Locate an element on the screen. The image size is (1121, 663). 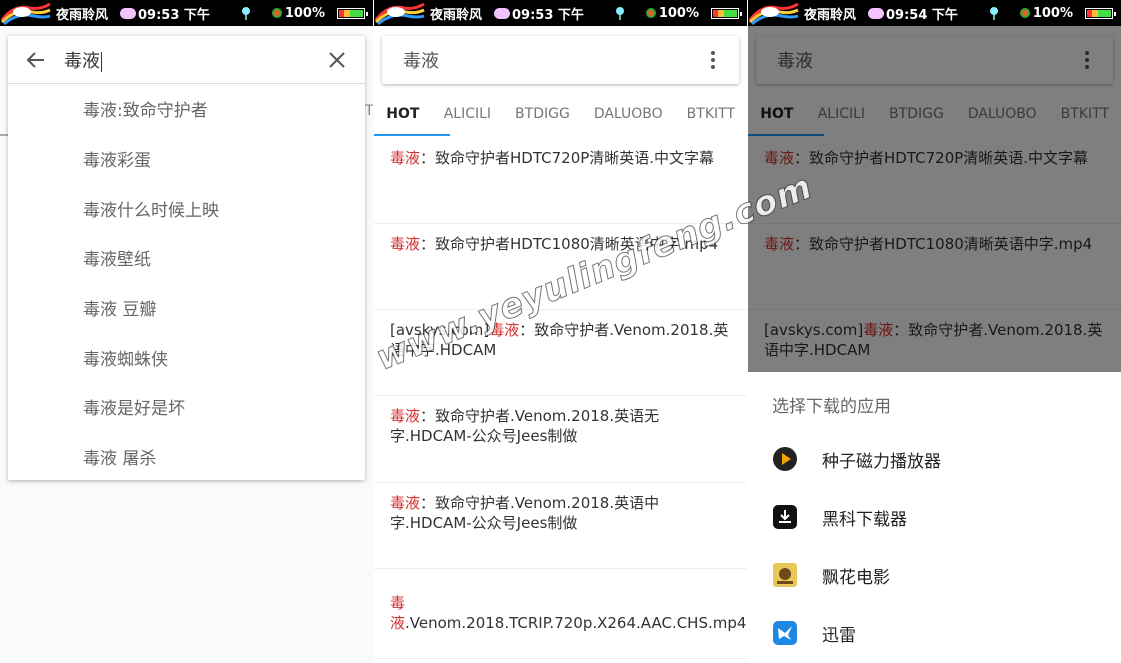
tab-hint: T is located at coordinates (369, 111).